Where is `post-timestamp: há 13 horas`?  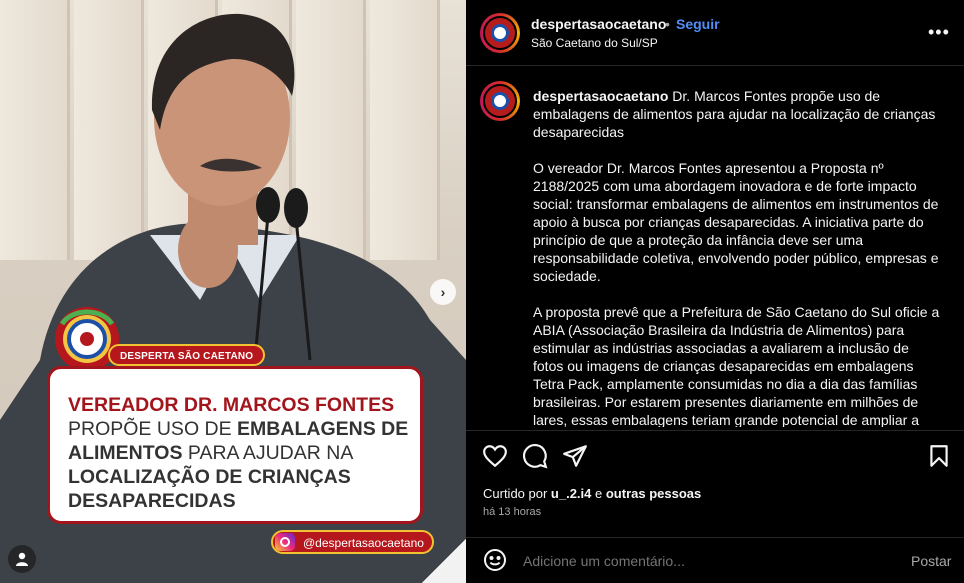
post-timestamp: há 13 horas is located at coordinates (512, 512).